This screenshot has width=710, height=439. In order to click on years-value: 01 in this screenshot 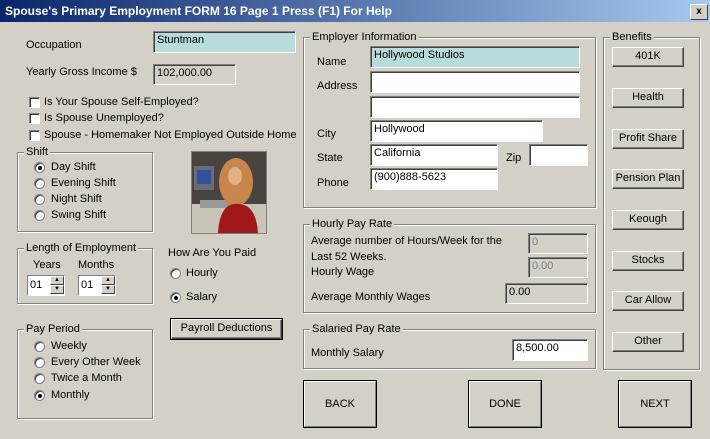, I will do `click(36, 285)`.